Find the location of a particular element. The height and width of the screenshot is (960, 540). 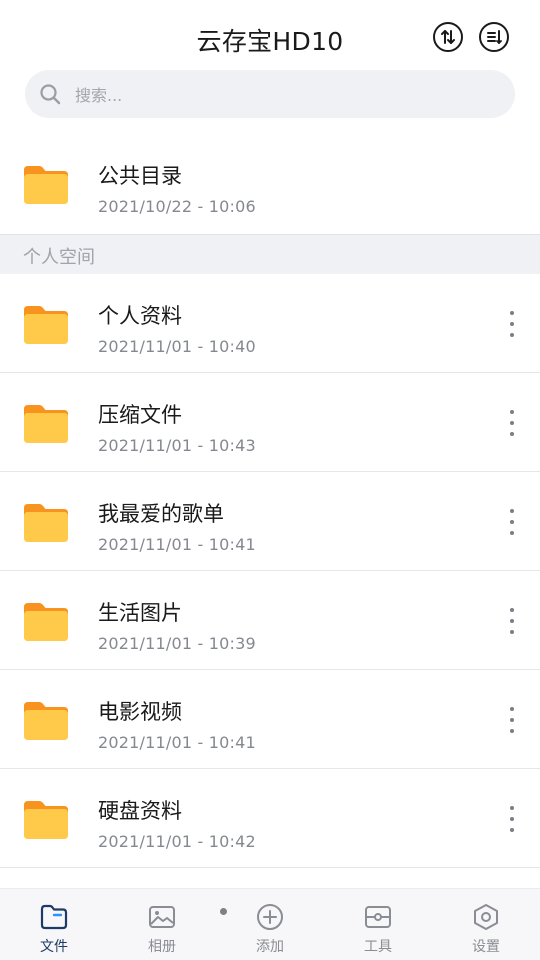

folder-name: 公共目录 is located at coordinates (140, 176).